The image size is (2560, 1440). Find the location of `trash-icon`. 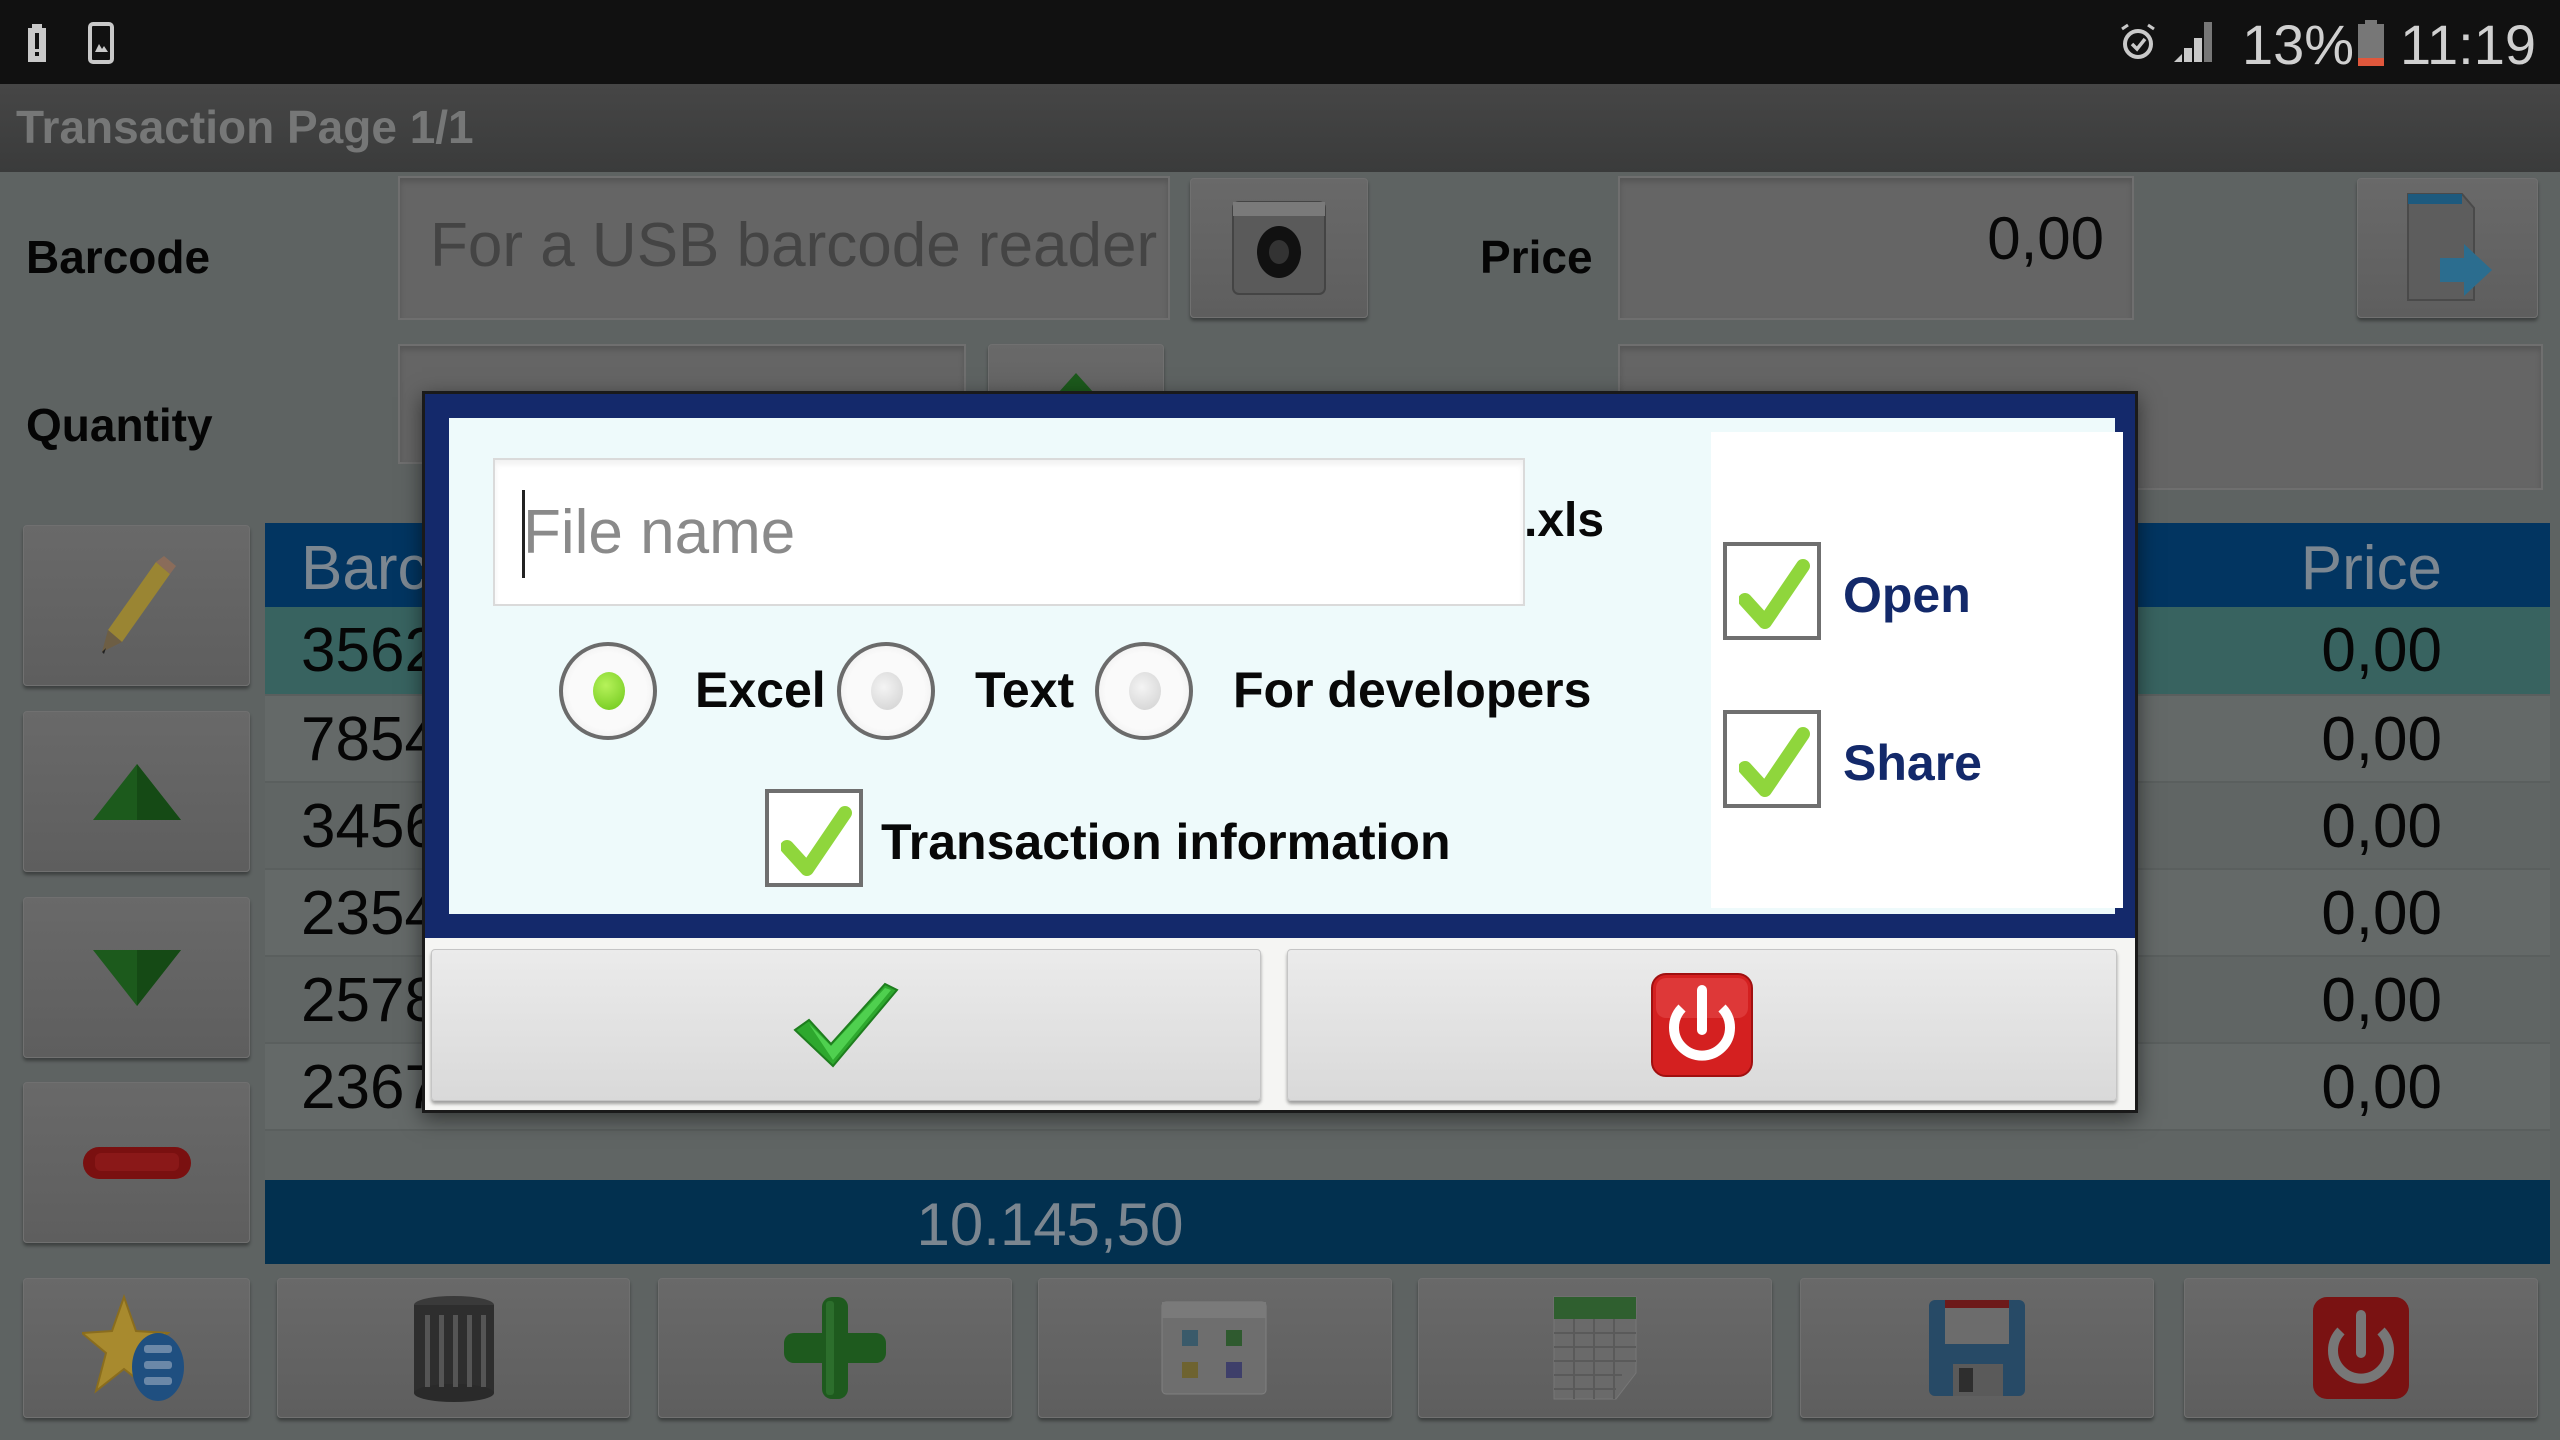

trash-icon is located at coordinates (453, 1349).